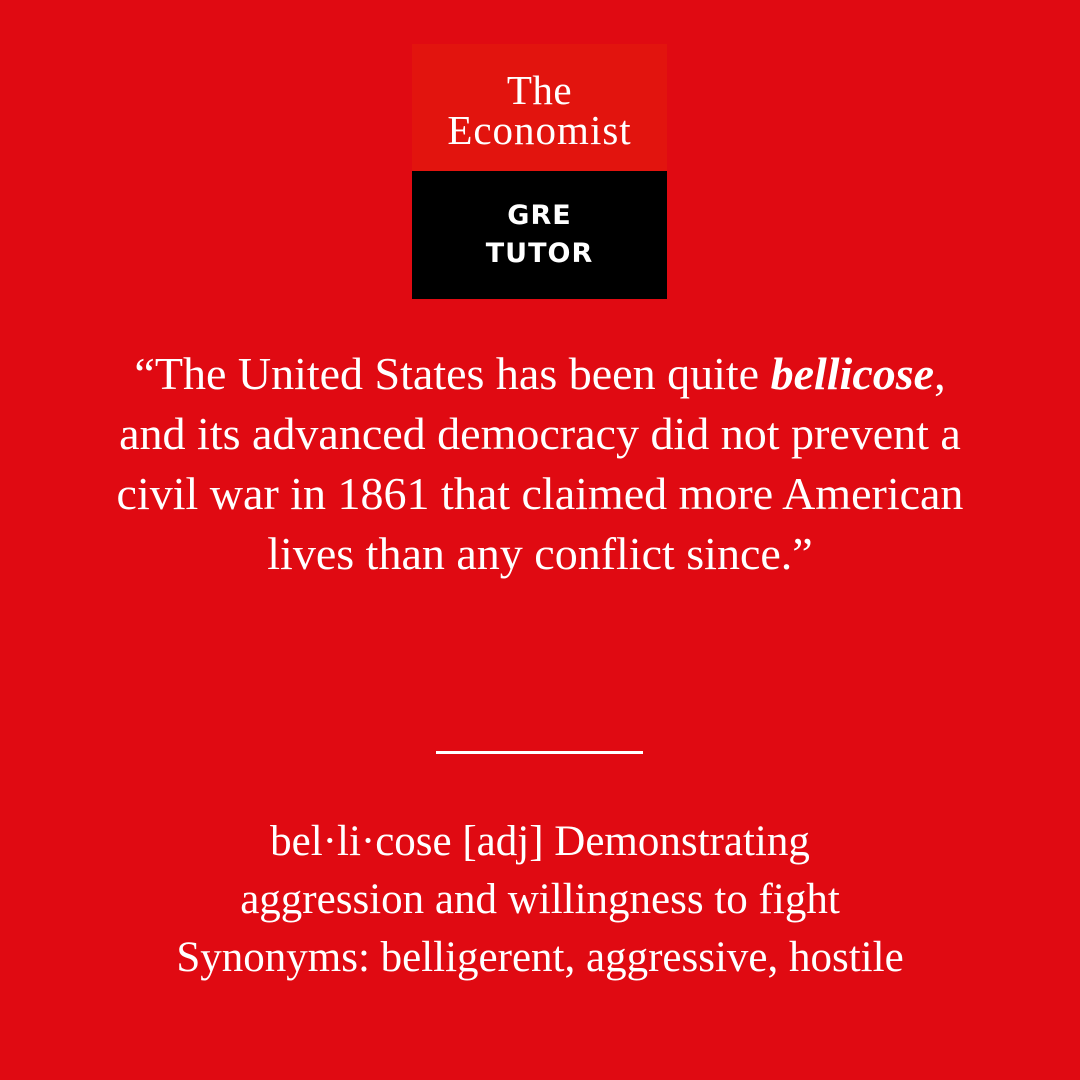 The width and height of the screenshot is (1080, 1080). Describe the element at coordinates (540, 841) in the screenshot. I see `definition-line-1: bel·li·cose [adj] Demonstrating` at that location.